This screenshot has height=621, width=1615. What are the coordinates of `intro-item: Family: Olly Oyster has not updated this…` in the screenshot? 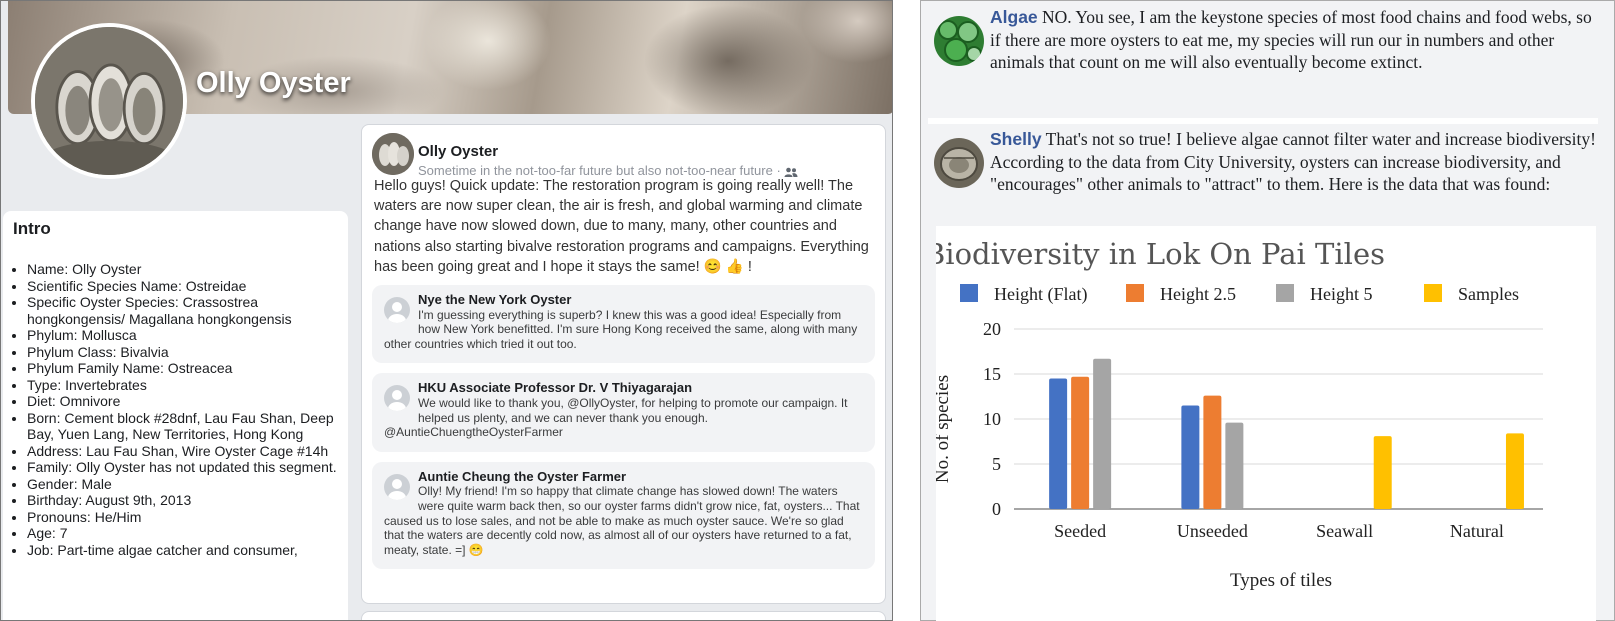 It's located at (182, 467).